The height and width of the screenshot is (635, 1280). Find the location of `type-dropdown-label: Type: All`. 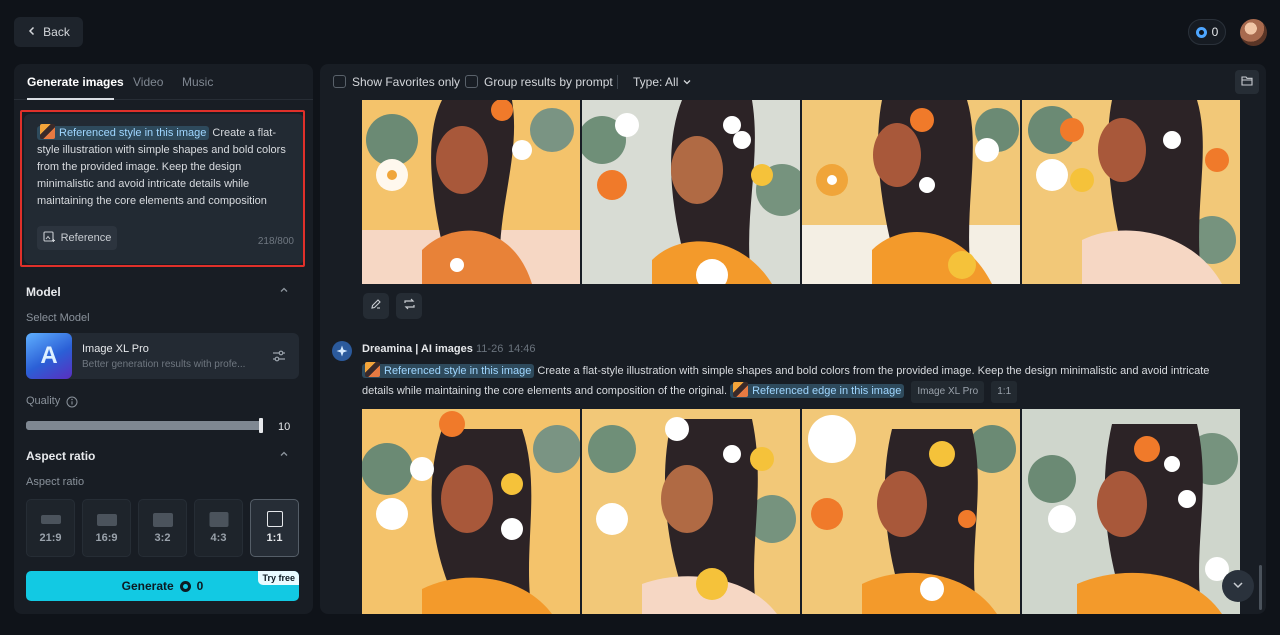

type-dropdown-label: Type: All is located at coordinates (656, 82).